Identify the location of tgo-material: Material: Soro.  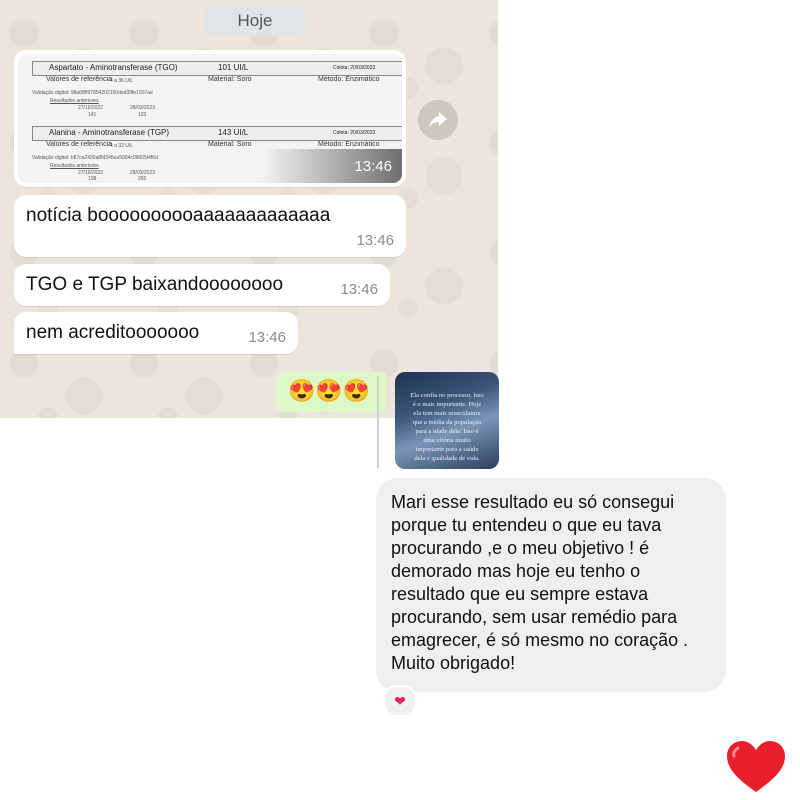
(230, 79).